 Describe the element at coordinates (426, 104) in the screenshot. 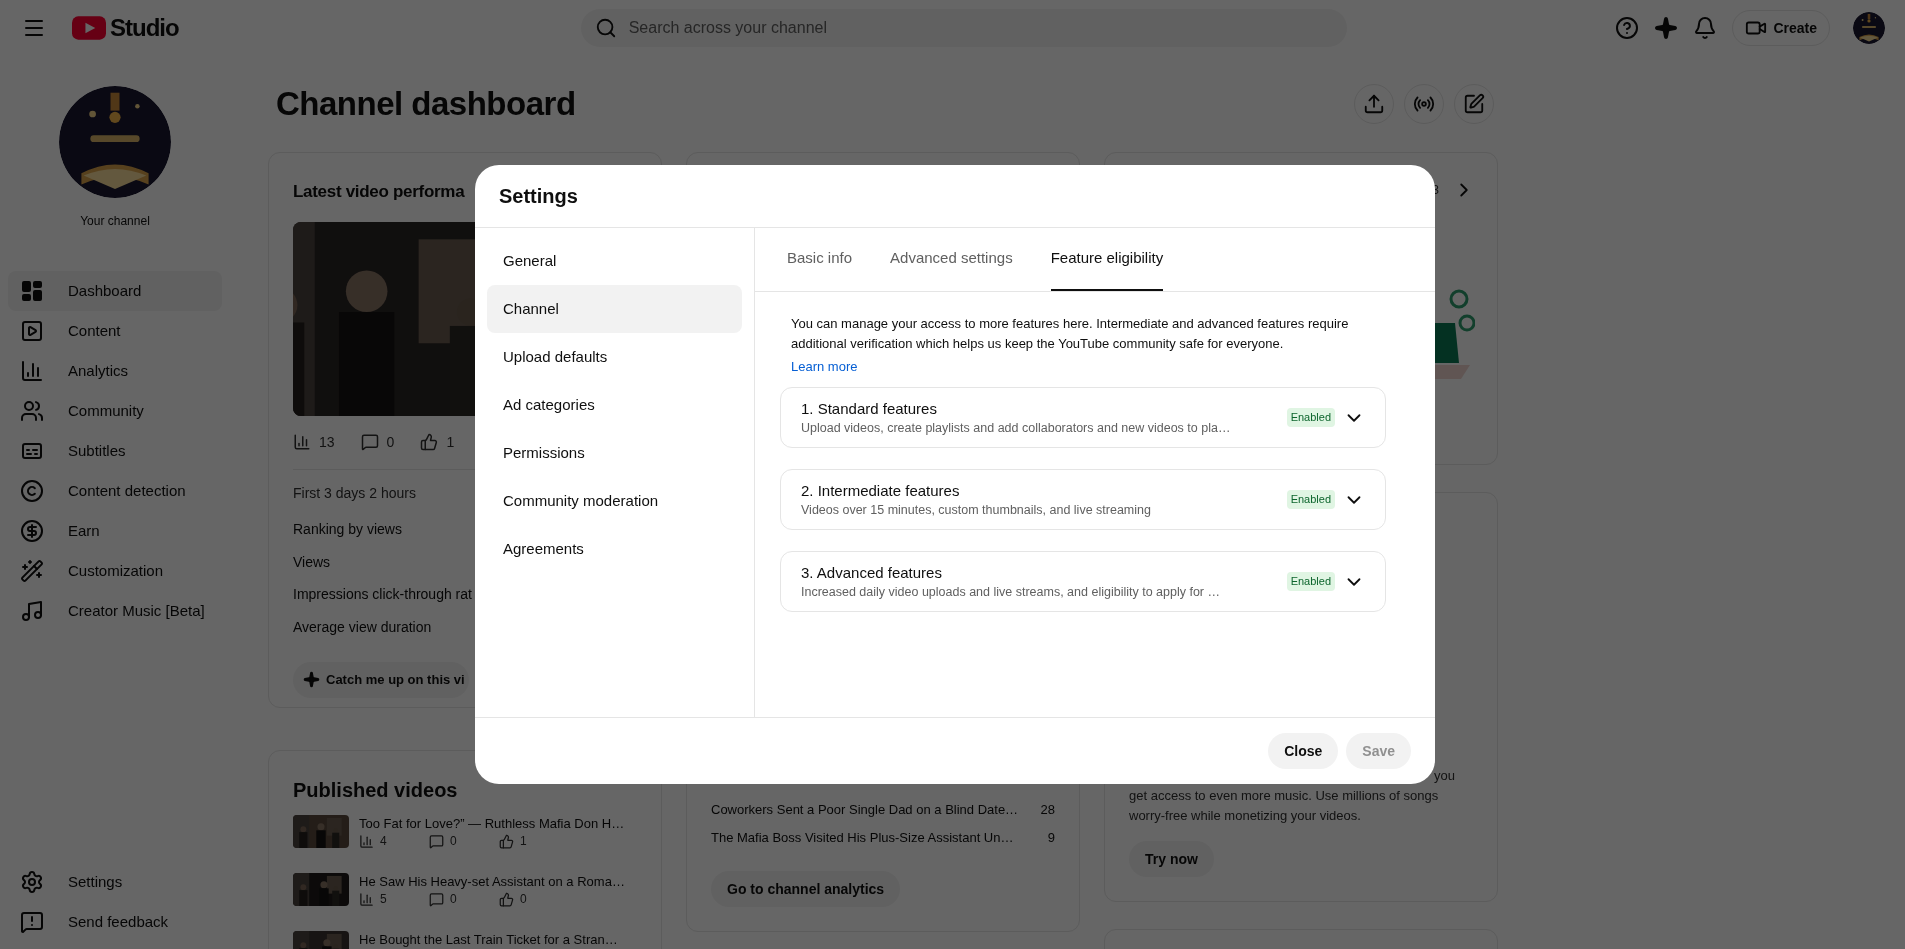

I see `page-title: Channel dashboard` at that location.